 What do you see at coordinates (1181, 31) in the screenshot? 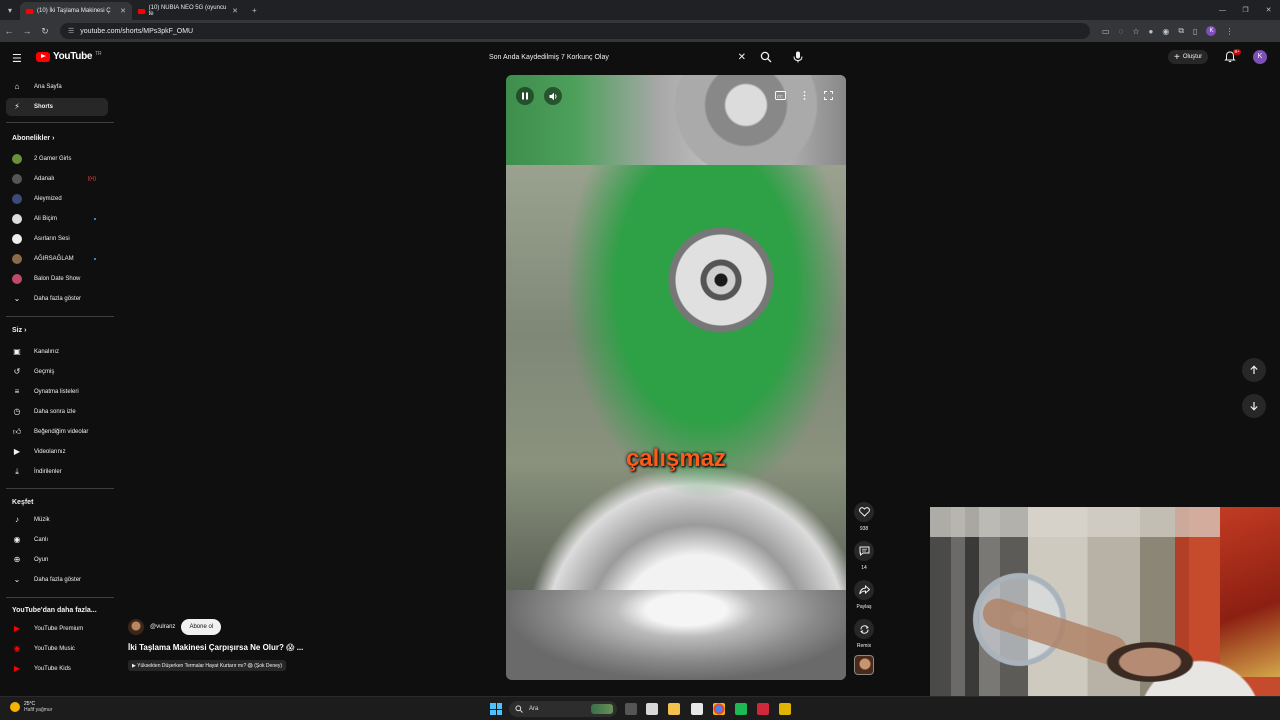
I see `puzzle-icon: ⧉` at bounding box center [1181, 31].